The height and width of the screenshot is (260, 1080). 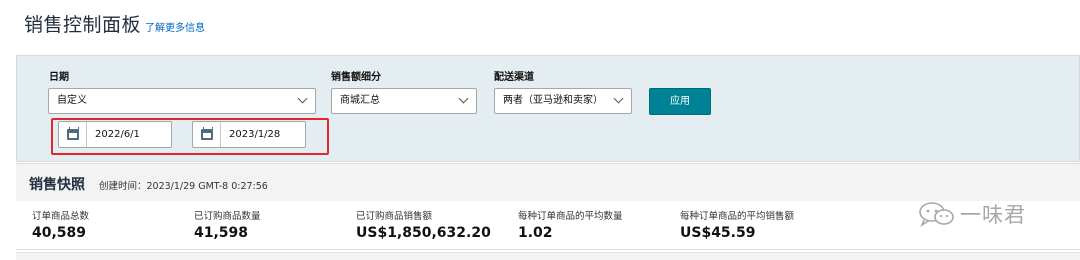 I want to click on metric-value: US$1,850,632.20, so click(x=423, y=233).